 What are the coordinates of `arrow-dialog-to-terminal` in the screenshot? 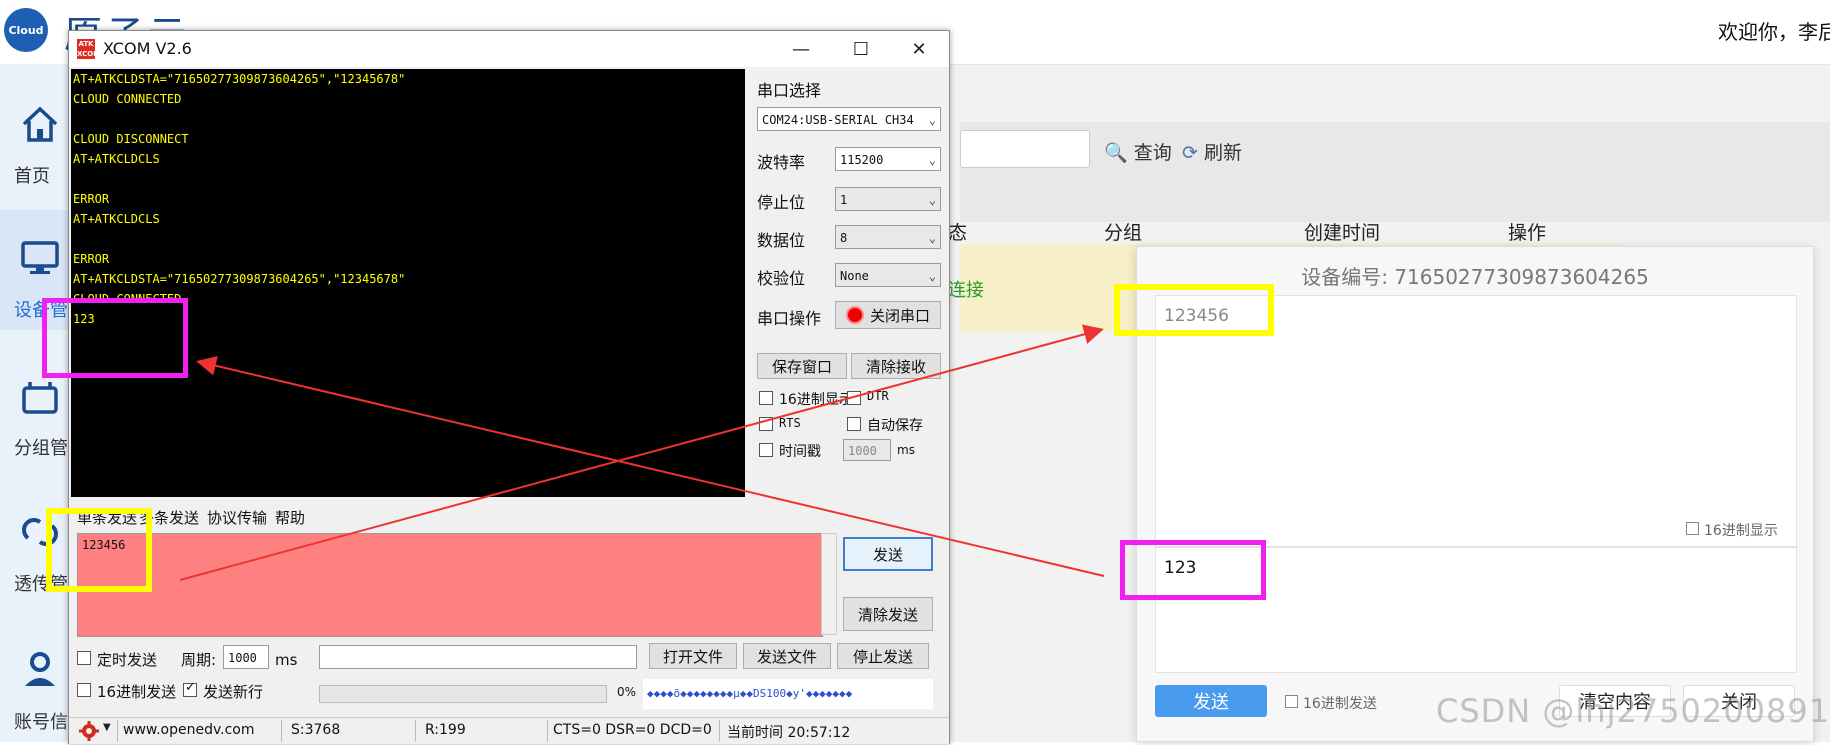 It's located at (650, 466).